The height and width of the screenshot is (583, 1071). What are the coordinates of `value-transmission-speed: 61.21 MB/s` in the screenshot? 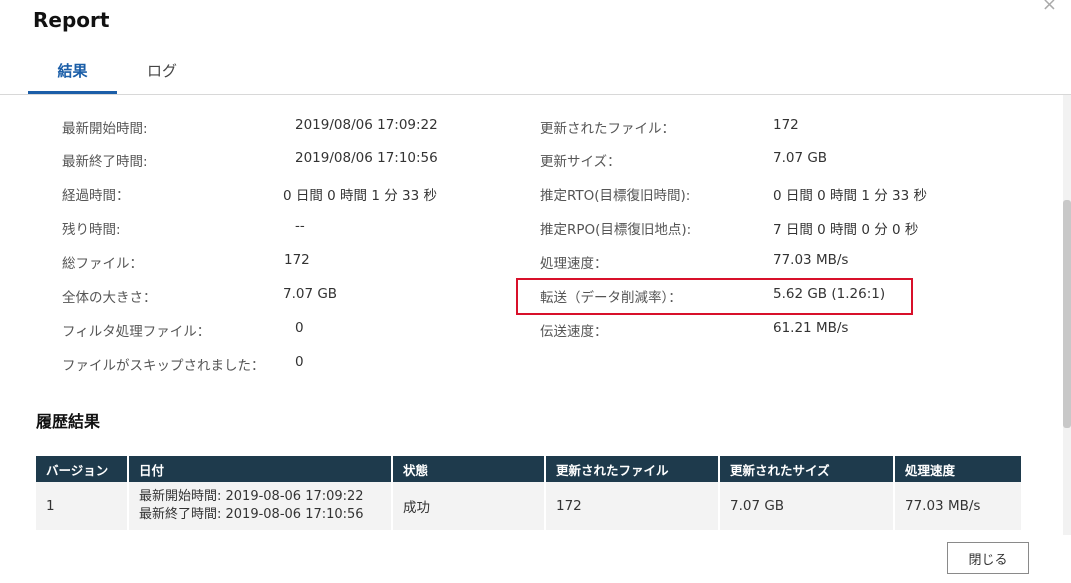 It's located at (811, 328).